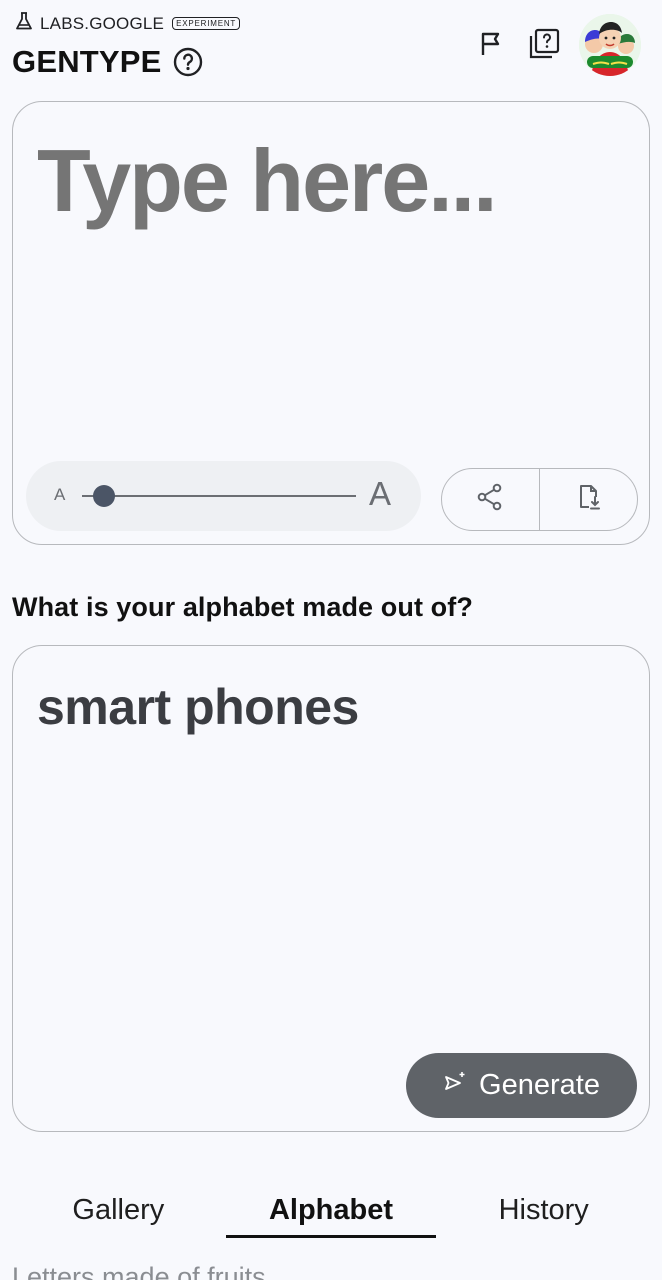  I want to click on tab-history: History, so click(543, 1218).